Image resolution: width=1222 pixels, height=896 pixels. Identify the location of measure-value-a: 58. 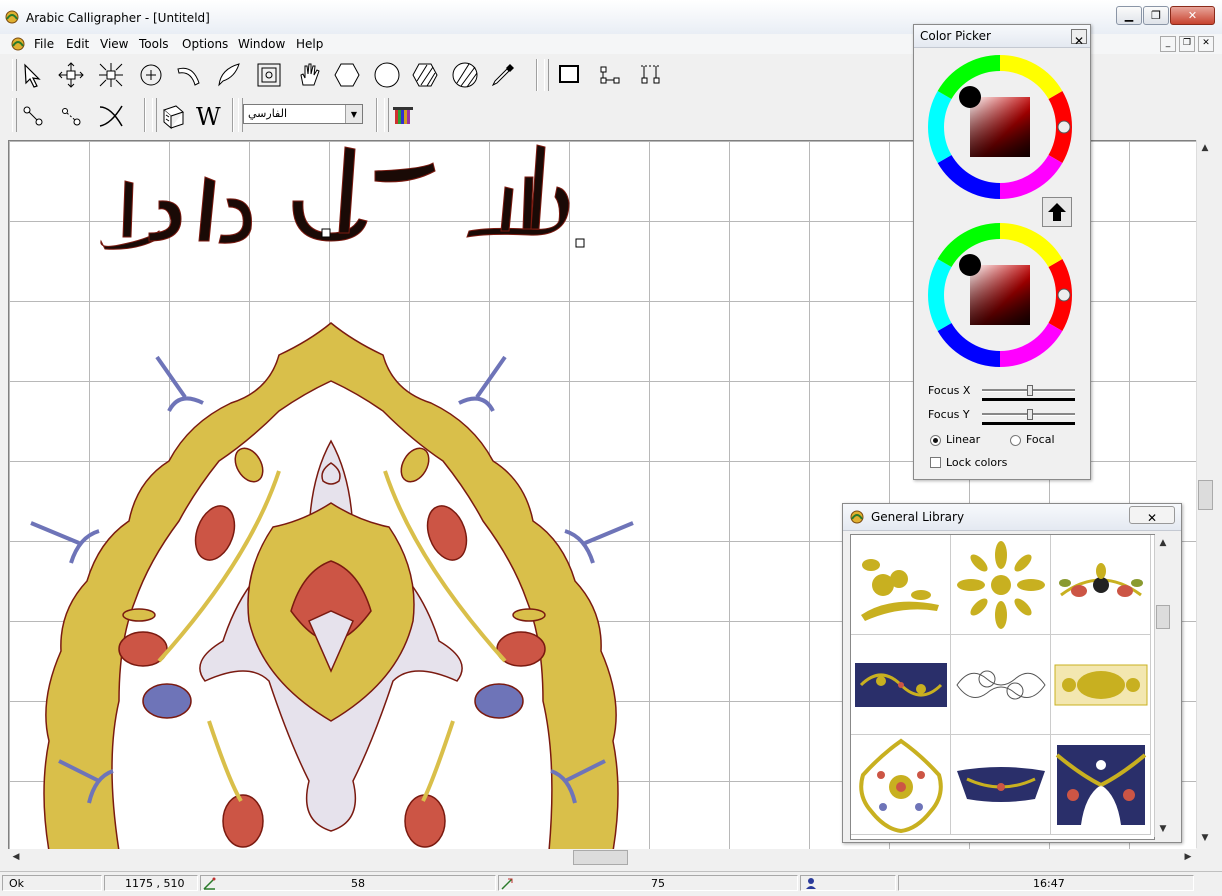
(358, 883).